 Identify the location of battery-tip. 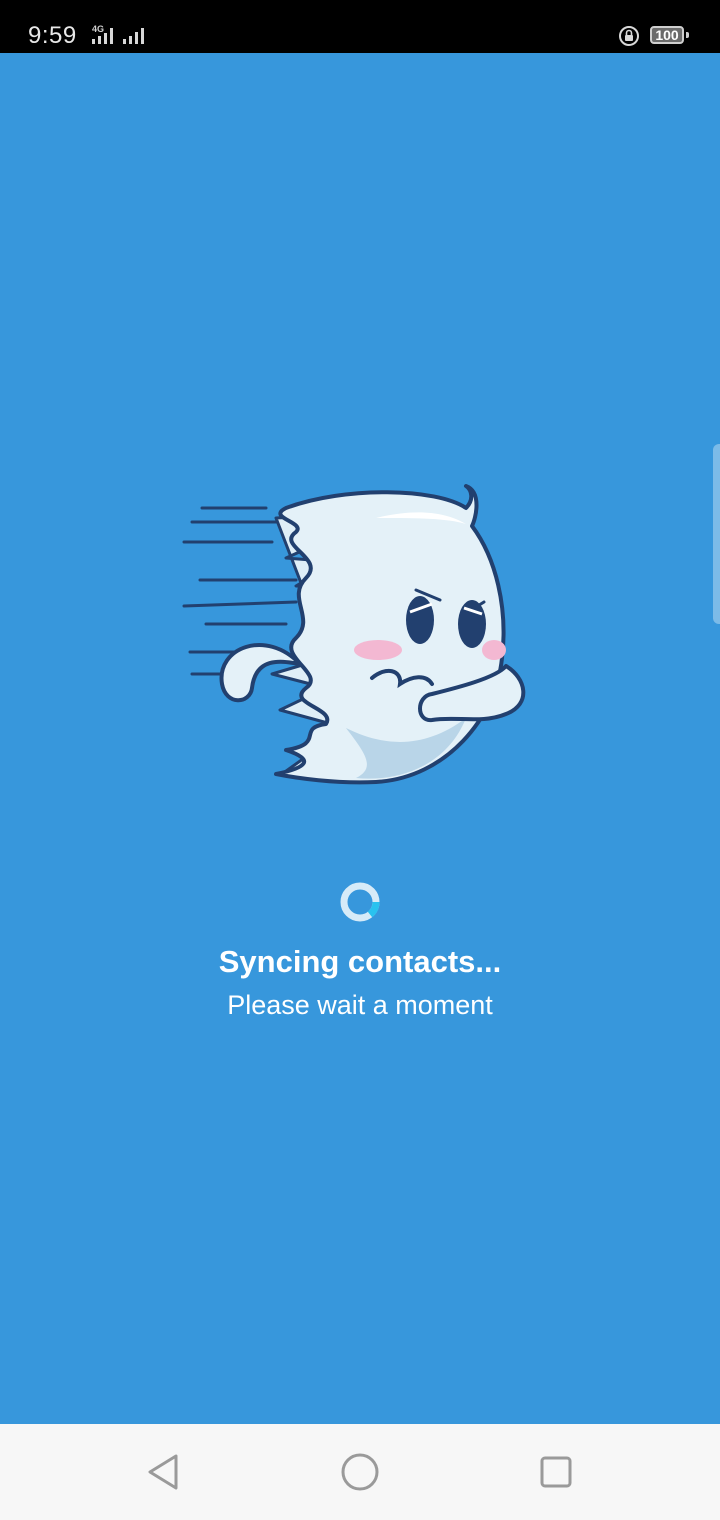
(687, 35).